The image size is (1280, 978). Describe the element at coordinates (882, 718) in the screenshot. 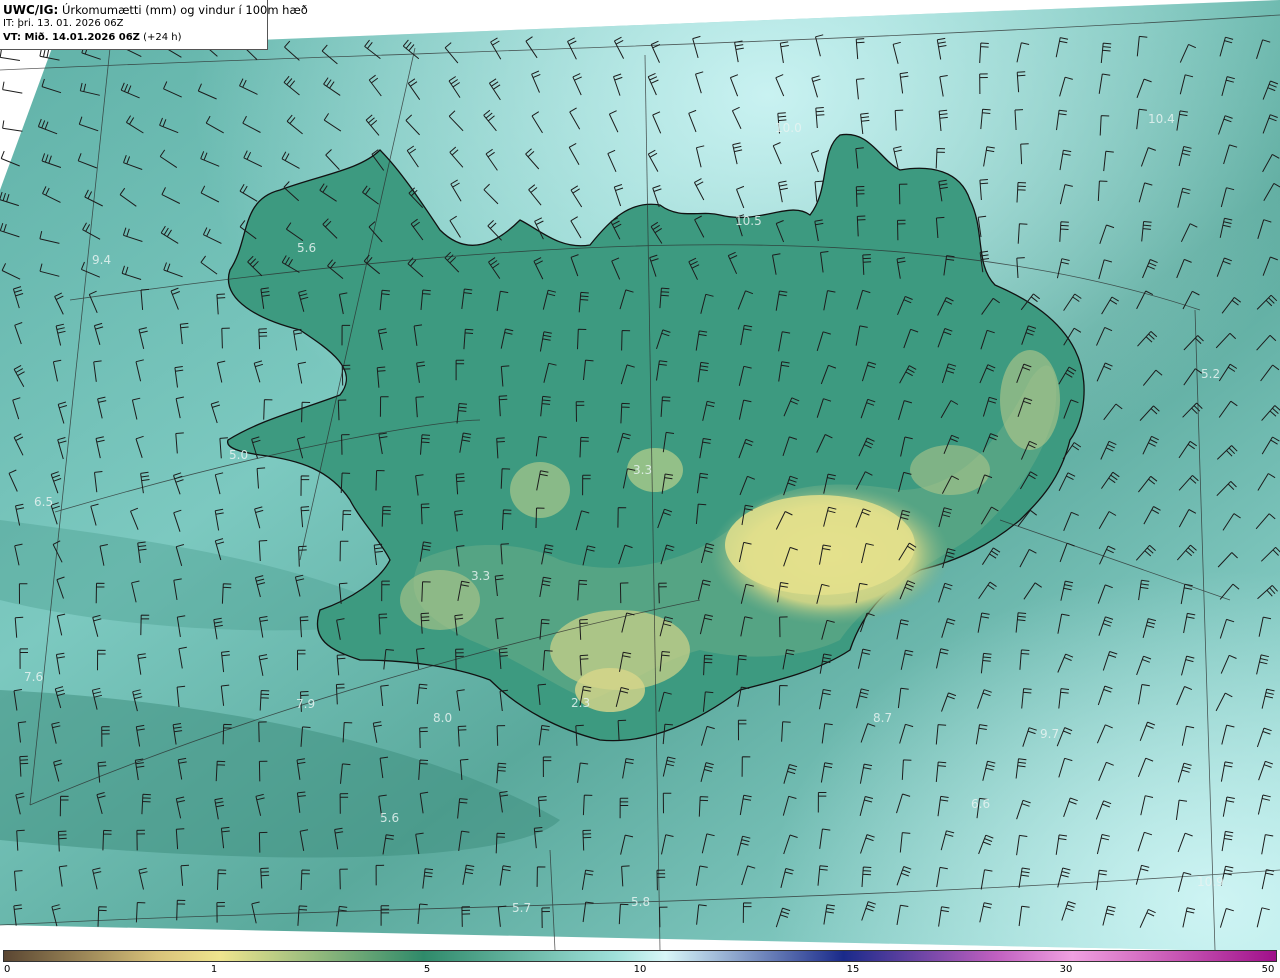

I see `point-value: 8.7` at that location.